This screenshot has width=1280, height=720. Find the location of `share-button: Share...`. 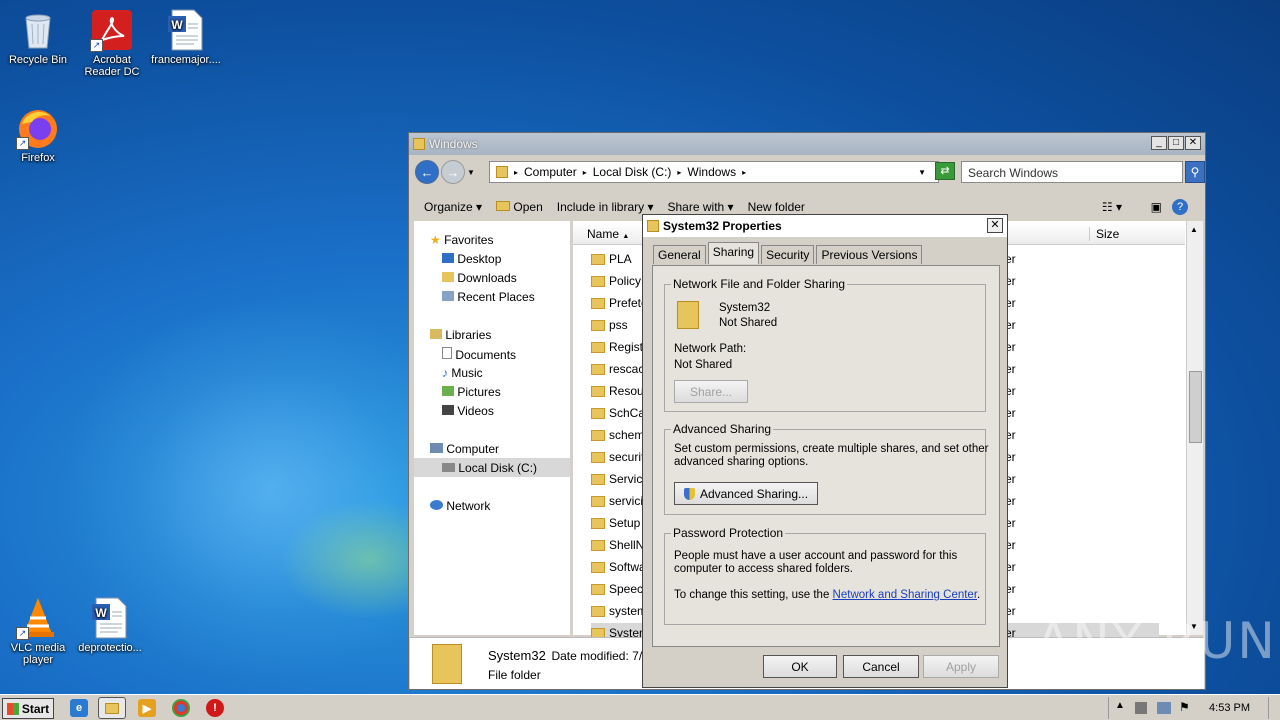

share-button: Share... is located at coordinates (711, 391).